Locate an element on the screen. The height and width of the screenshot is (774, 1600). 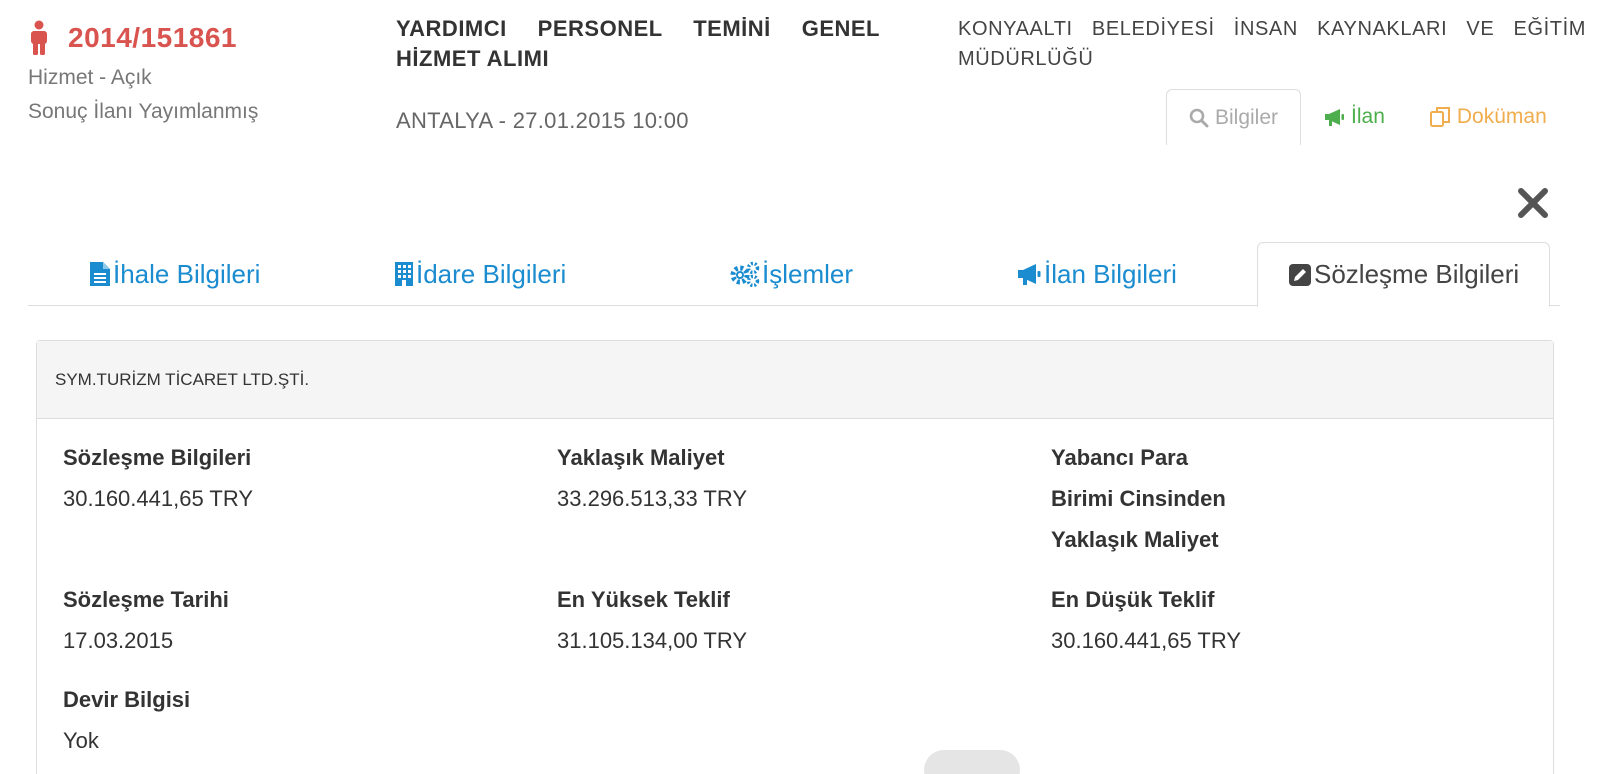
field-label: En Yüksek Teklif is located at coordinates (643, 599).